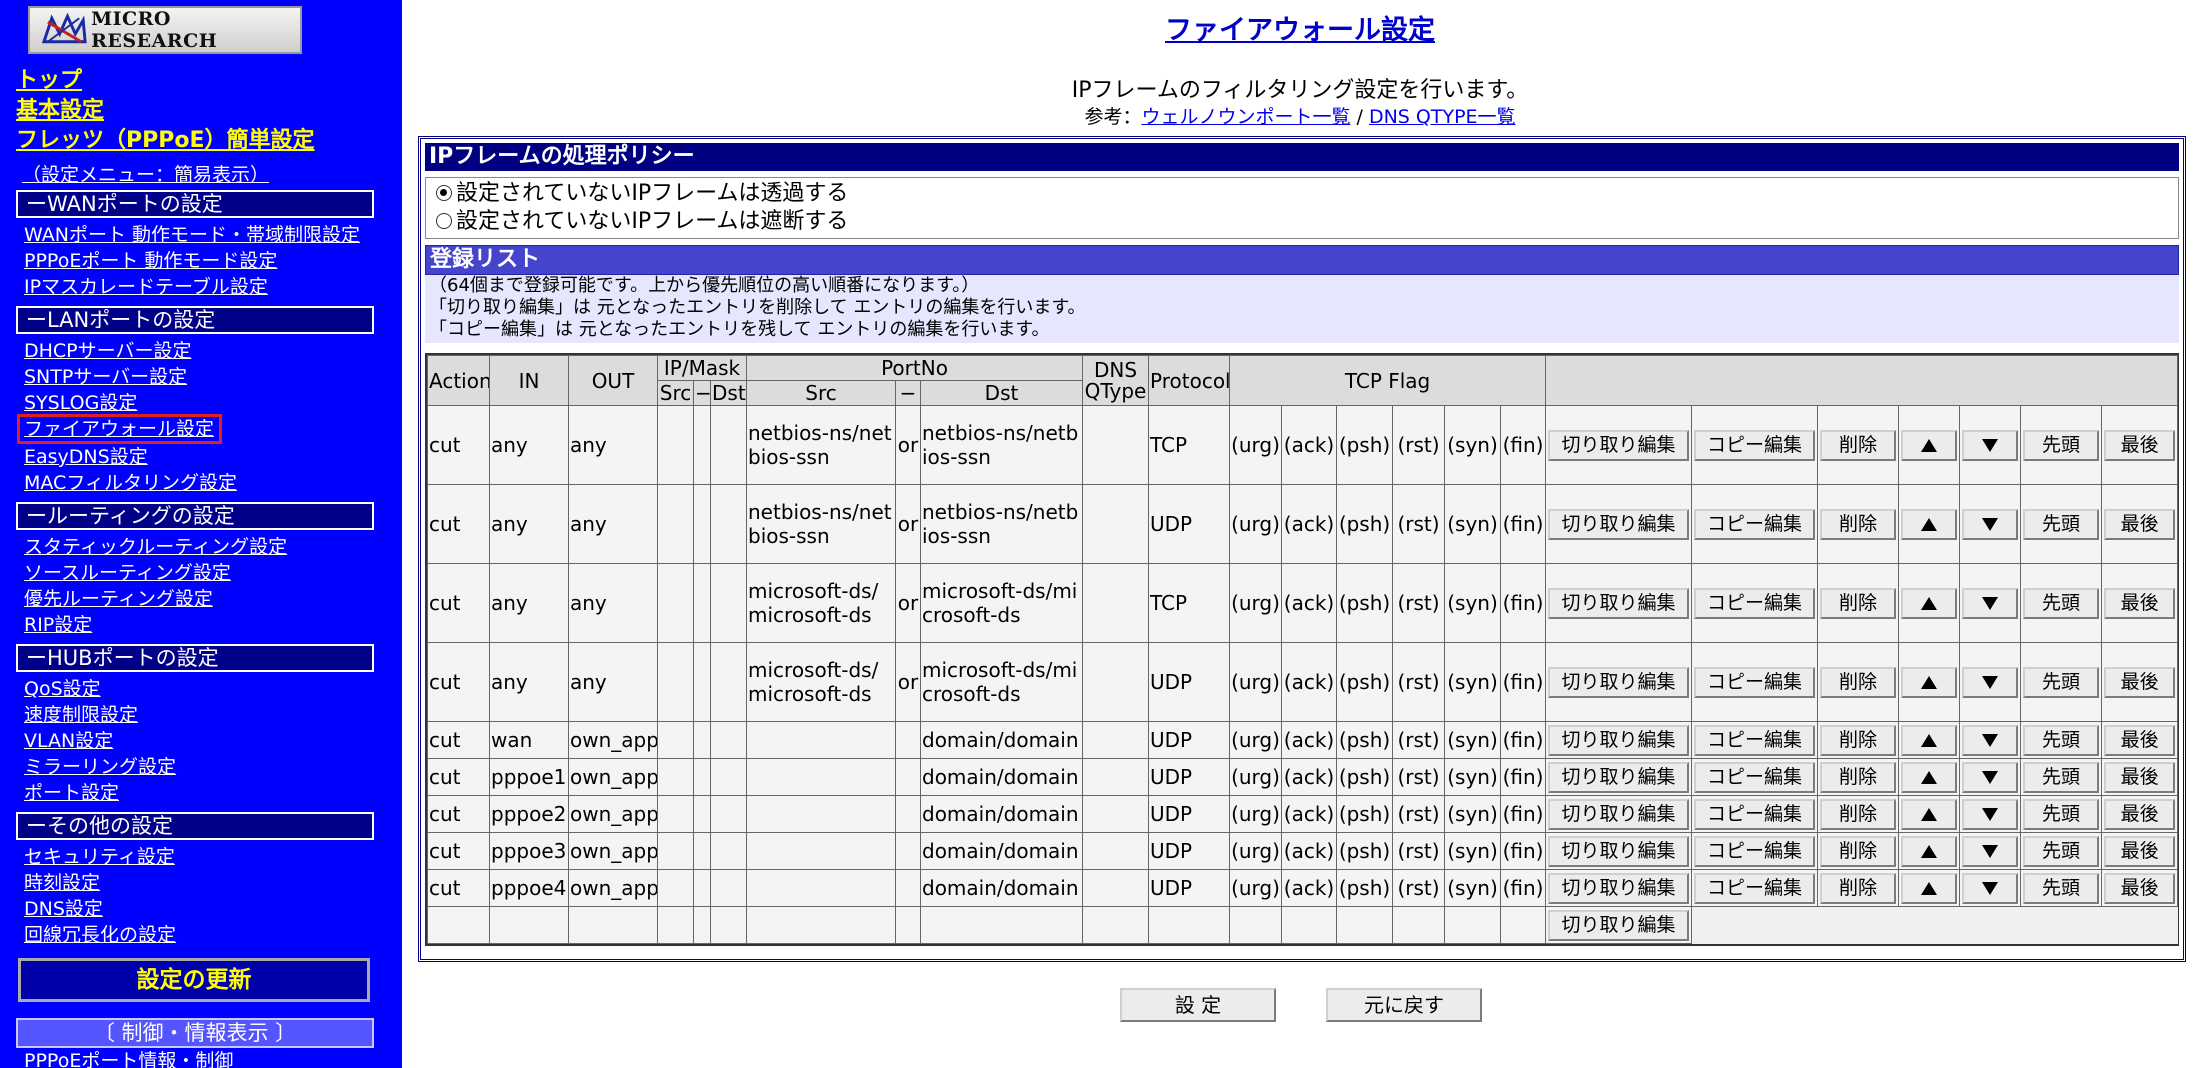 The height and width of the screenshot is (1068, 2198). What do you see at coordinates (99, 857) in the screenshot?
I see `nav-security: セキュリティ設定` at bounding box center [99, 857].